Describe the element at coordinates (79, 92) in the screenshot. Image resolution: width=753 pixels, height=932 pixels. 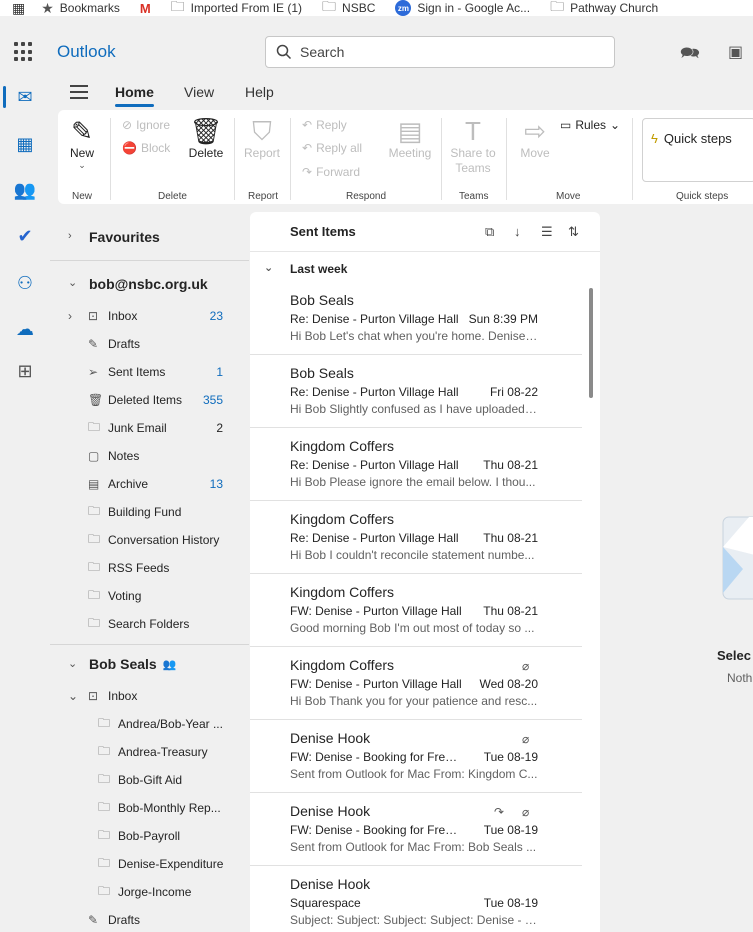
I see `hamburger-menu-icon` at that location.